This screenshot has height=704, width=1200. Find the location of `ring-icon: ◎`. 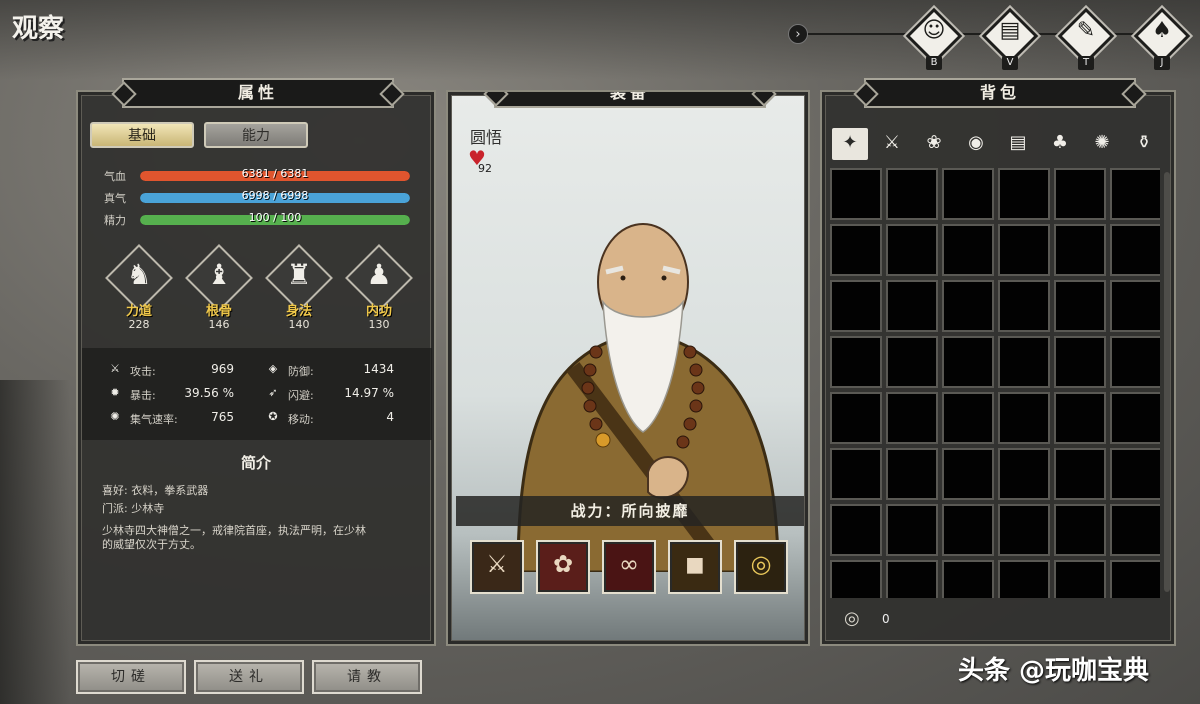

ring-icon: ◎ is located at coordinates (761, 564).